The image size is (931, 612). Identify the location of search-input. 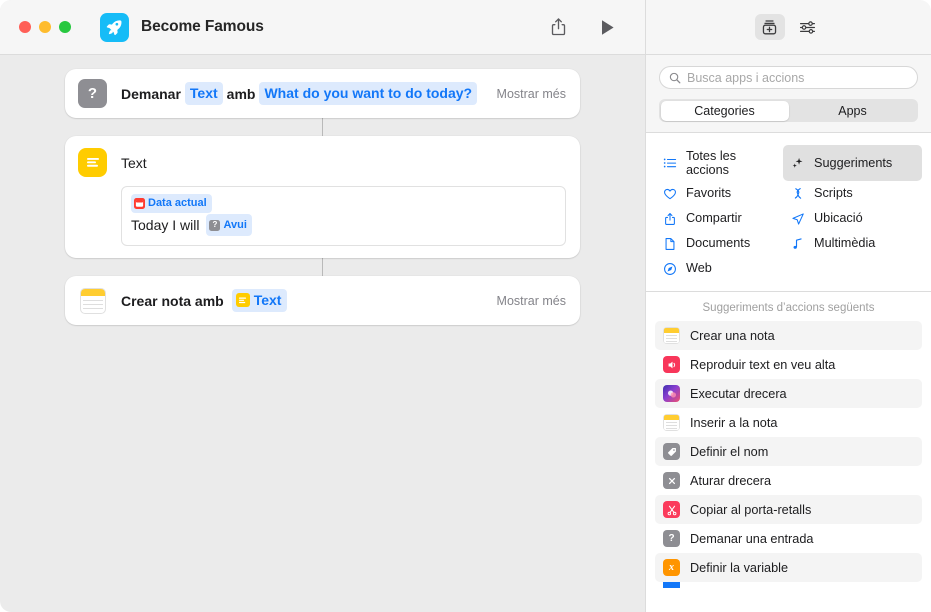
(798, 77).